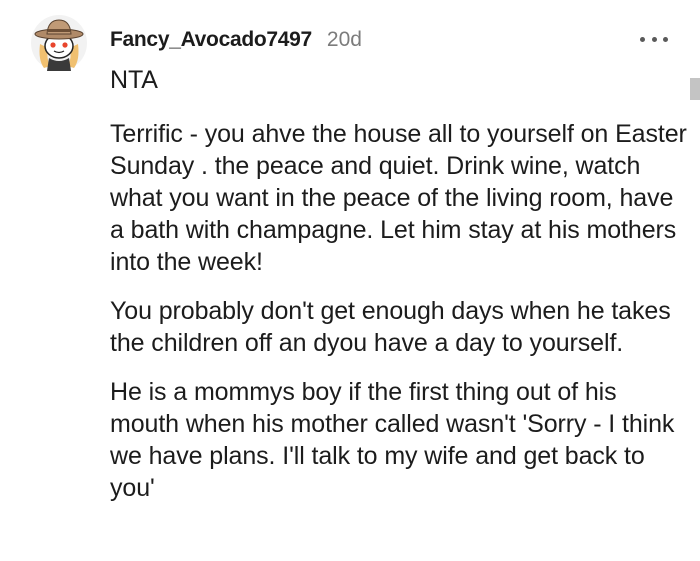  What do you see at coordinates (134, 80) in the screenshot?
I see `comment-paragraph: NTA` at bounding box center [134, 80].